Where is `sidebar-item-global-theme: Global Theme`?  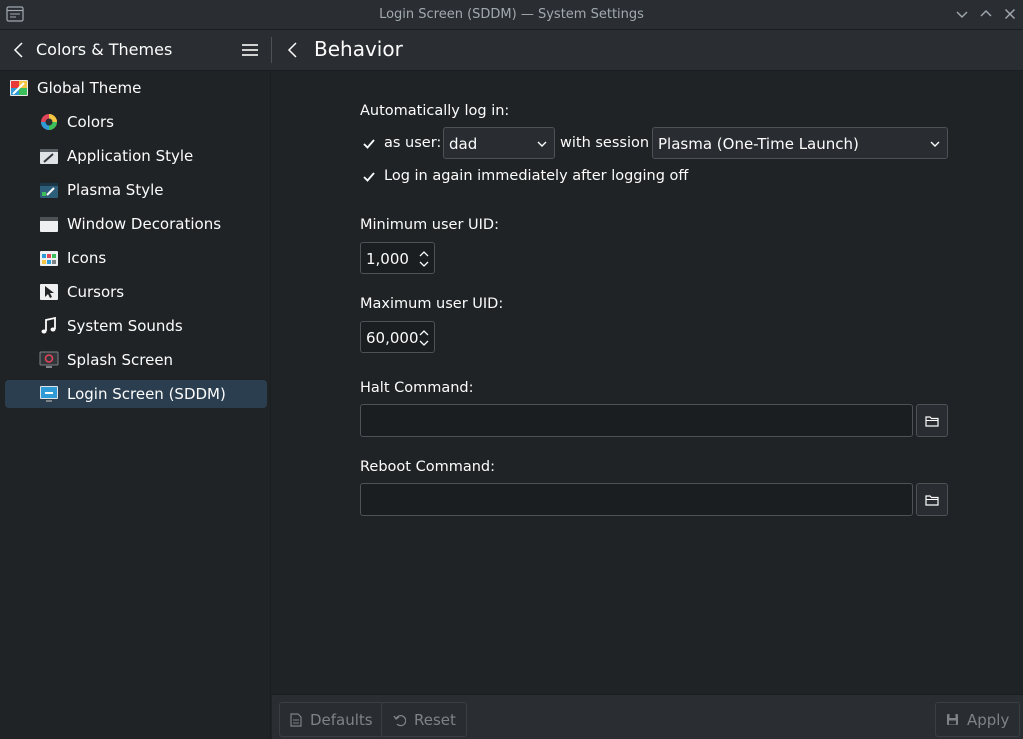 sidebar-item-global-theme: Global Theme is located at coordinates (138, 88).